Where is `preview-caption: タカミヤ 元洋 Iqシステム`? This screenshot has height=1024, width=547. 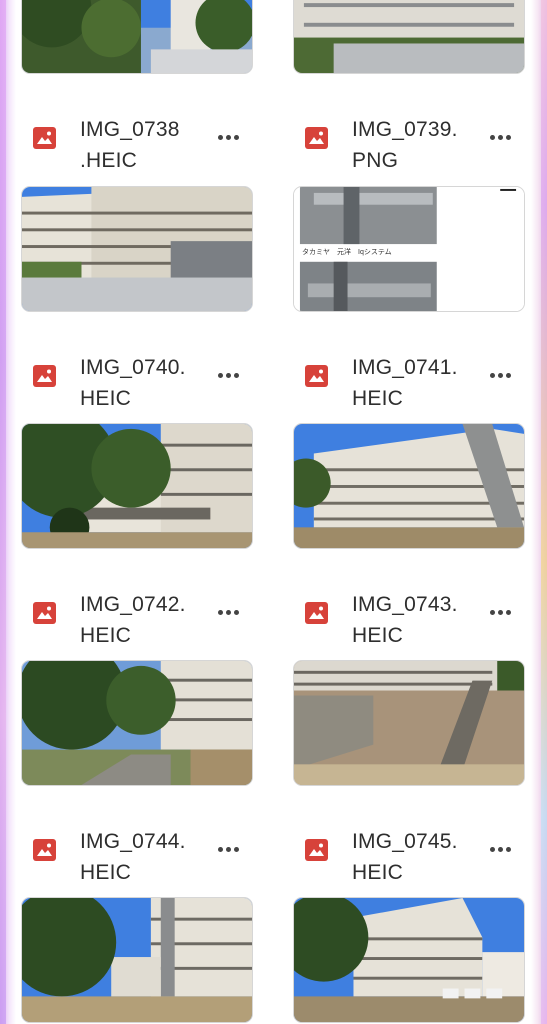 preview-caption: タカミヤ 元洋 Iqシステム is located at coordinates (347, 252).